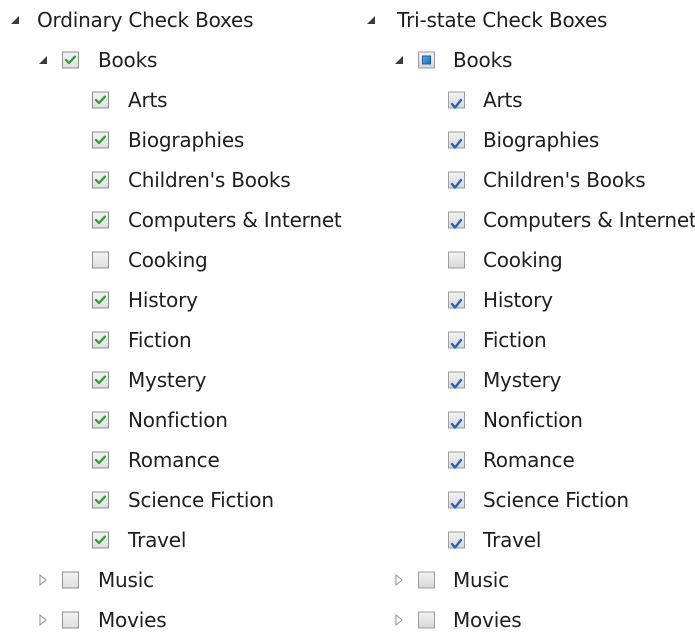 This screenshot has width=695, height=640. I want to click on tree-item-label: Music, so click(481, 580).